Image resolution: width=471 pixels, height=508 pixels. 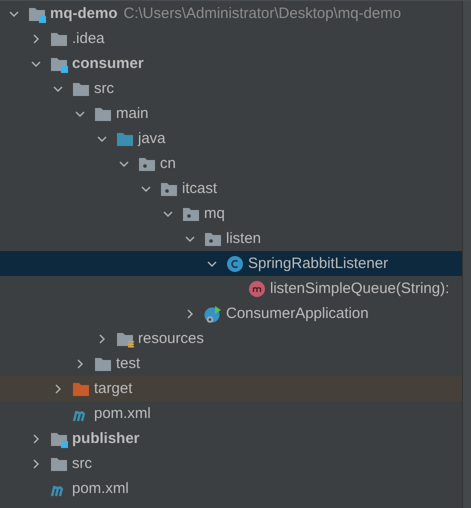 I want to click on tree-row: .idea, so click(x=231, y=38).